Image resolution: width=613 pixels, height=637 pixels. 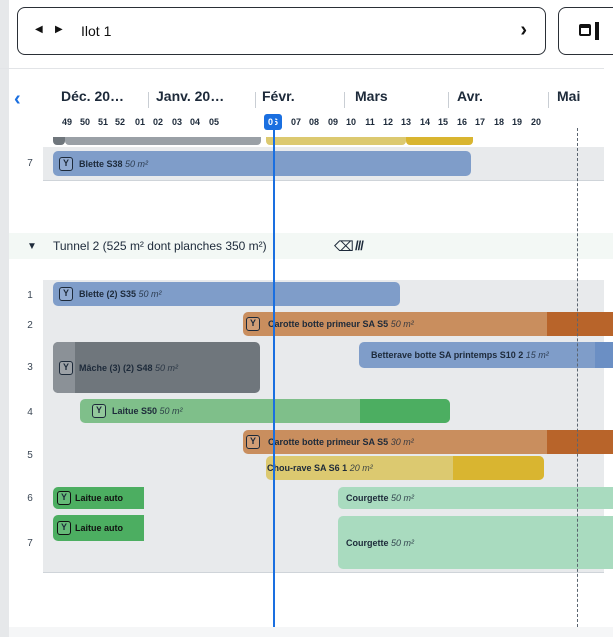 I want to click on month-label: Févr., so click(x=278, y=96).